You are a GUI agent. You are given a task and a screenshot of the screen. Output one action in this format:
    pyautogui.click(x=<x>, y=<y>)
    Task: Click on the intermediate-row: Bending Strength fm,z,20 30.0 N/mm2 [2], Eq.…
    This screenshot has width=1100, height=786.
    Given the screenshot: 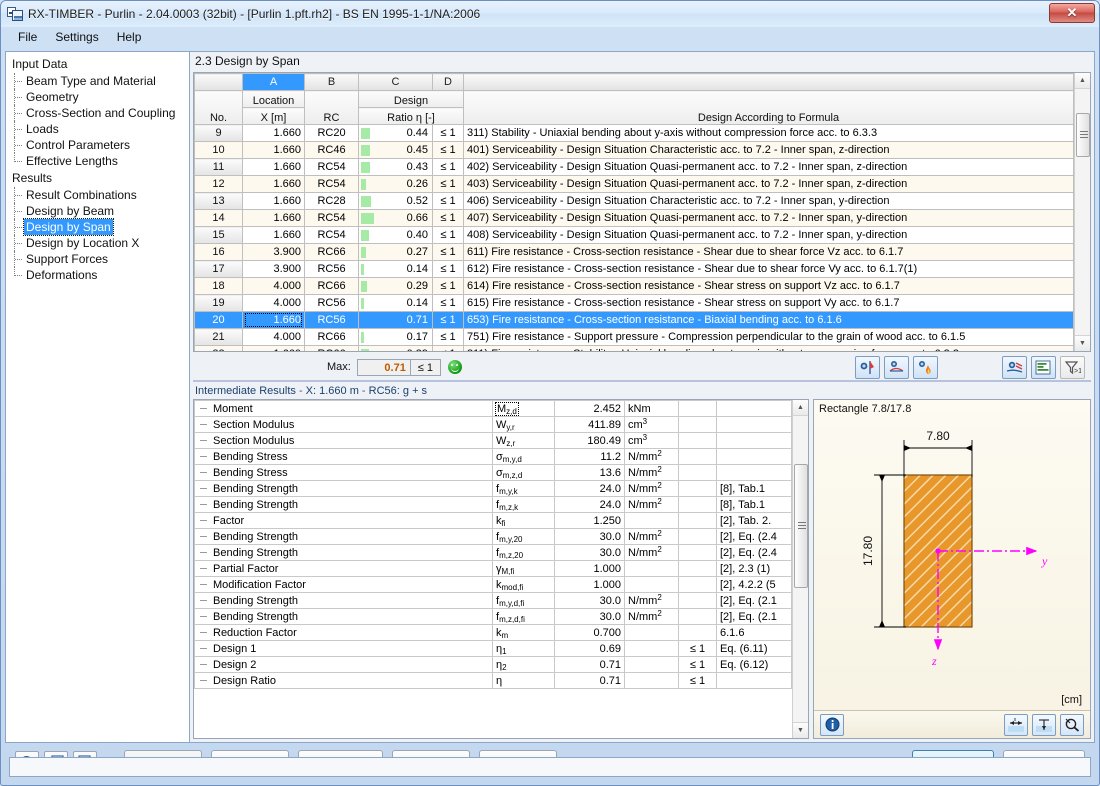 What is the action you would take?
    pyautogui.click(x=493, y=552)
    